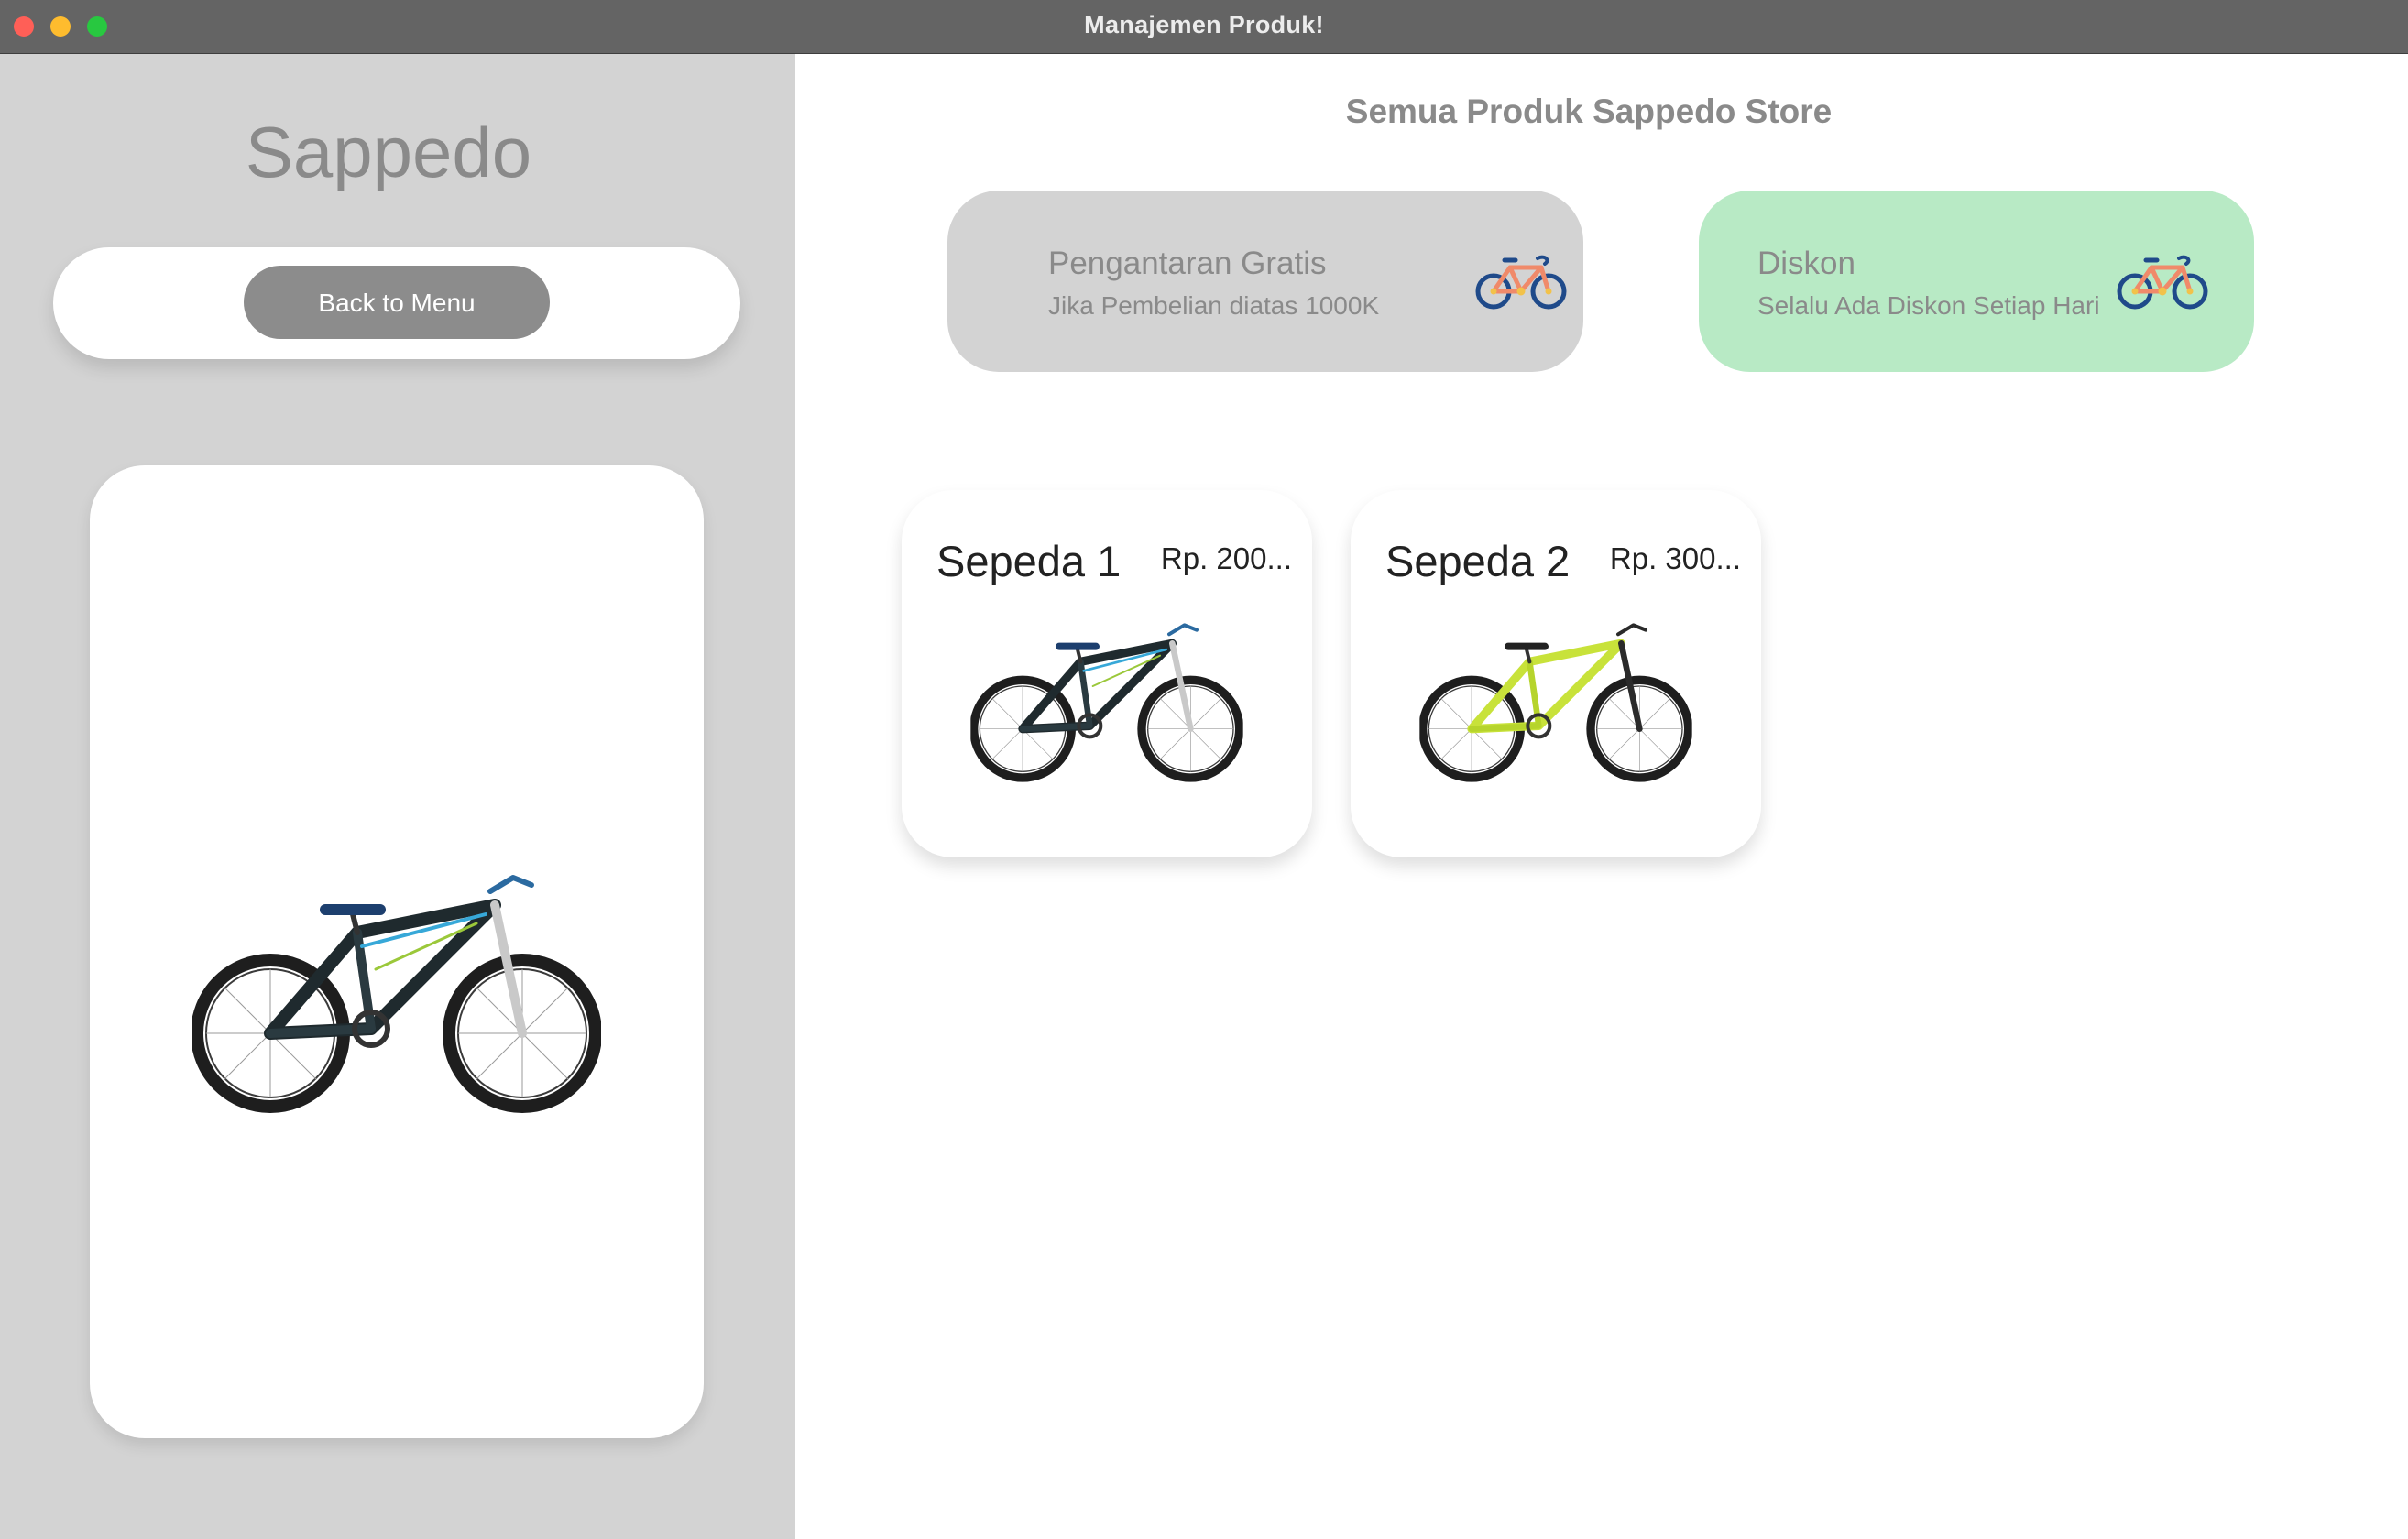  What do you see at coordinates (1478, 561) in the screenshot?
I see `product-name: Sepeda 2` at bounding box center [1478, 561].